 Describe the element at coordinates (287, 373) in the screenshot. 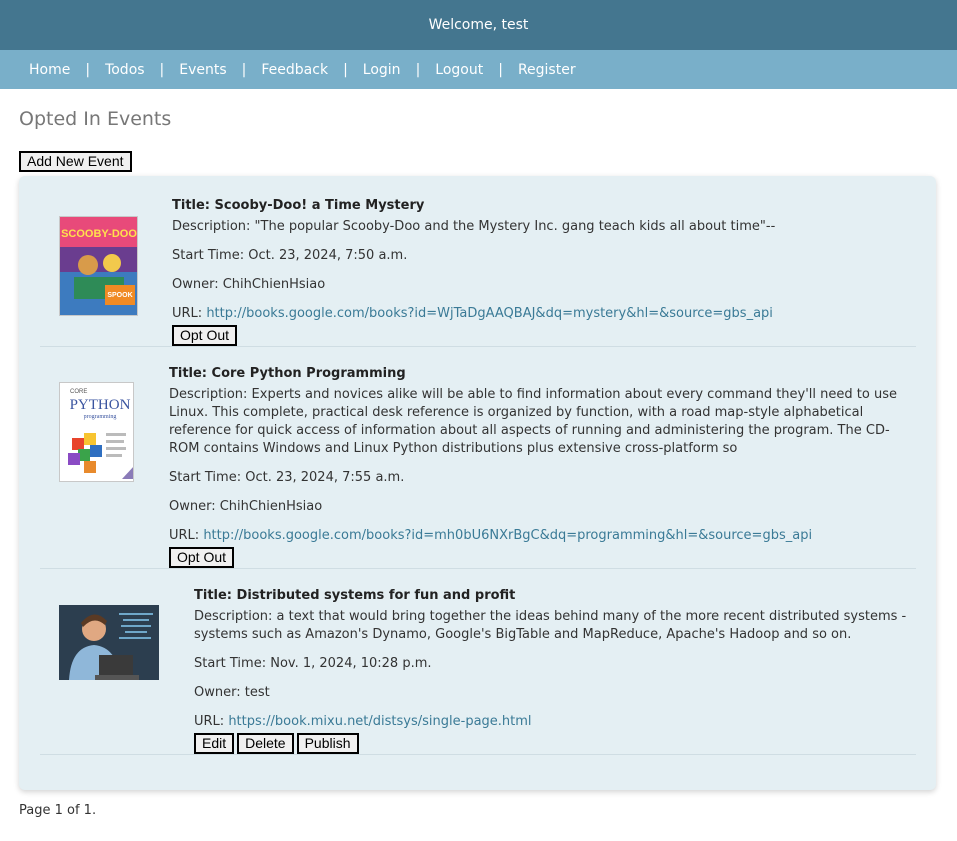

I see `event-title: Title: Core Python Programming` at that location.